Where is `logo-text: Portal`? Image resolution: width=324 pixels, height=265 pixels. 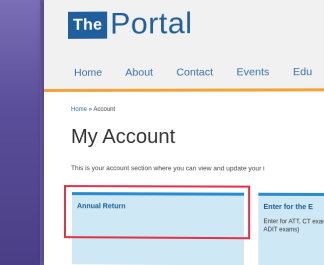
logo-text: Portal is located at coordinates (151, 23).